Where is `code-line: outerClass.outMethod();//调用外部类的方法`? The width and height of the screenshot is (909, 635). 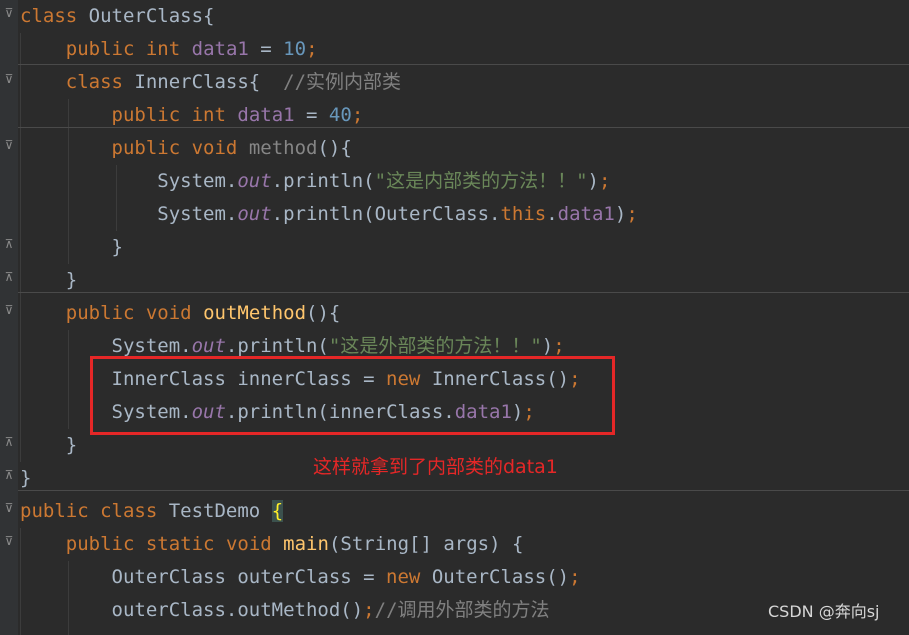
code-line: outerClass.outMethod();//调用外部类的方法 is located at coordinates (285, 610).